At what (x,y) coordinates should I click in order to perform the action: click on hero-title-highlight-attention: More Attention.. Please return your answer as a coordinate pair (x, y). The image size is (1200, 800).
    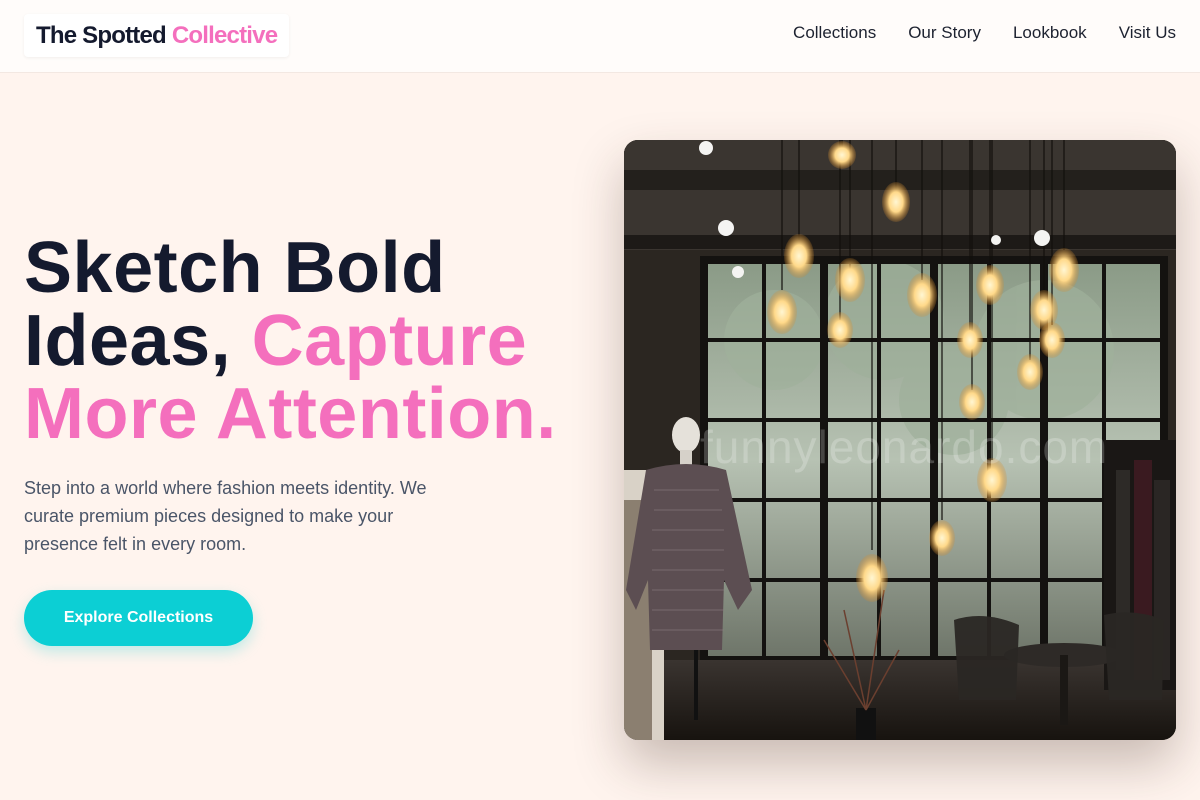
    Looking at the image, I should click on (290, 414).